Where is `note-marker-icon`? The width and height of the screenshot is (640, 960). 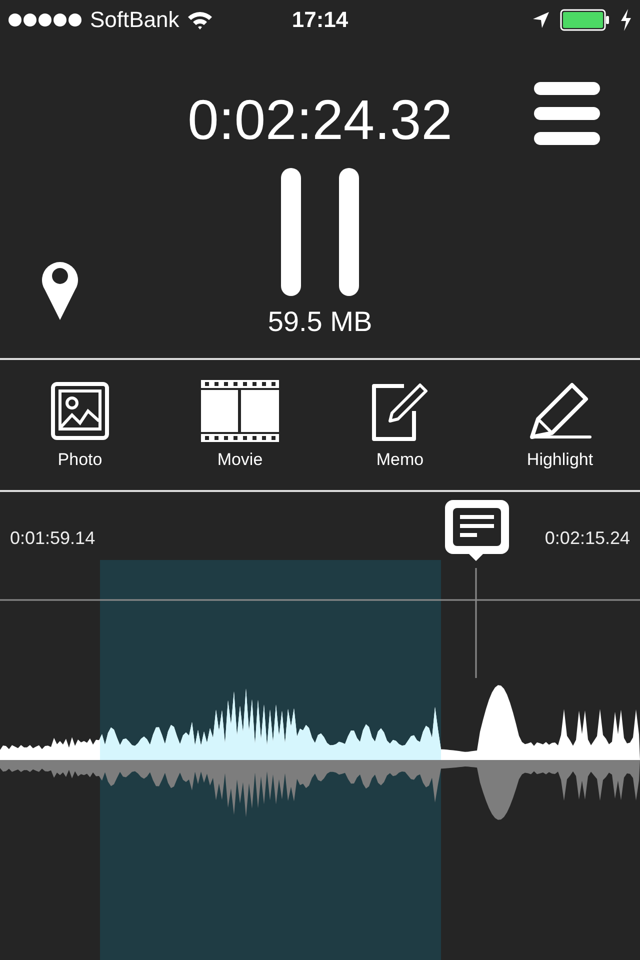
note-marker-icon is located at coordinates (477, 530).